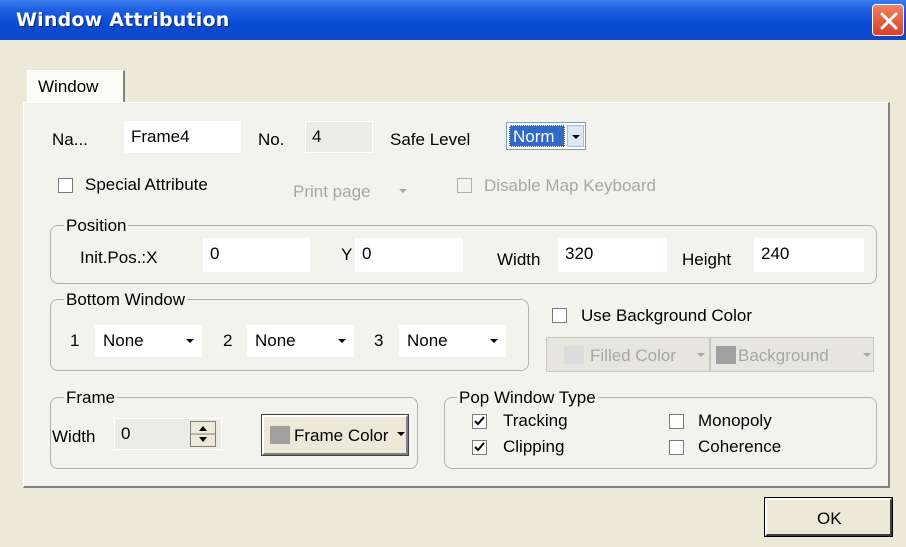 The height and width of the screenshot is (547, 906). What do you see at coordinates (332, 191) in the screenshot?
I see `print-page-label: Print page` at bounding box center [332, 191].